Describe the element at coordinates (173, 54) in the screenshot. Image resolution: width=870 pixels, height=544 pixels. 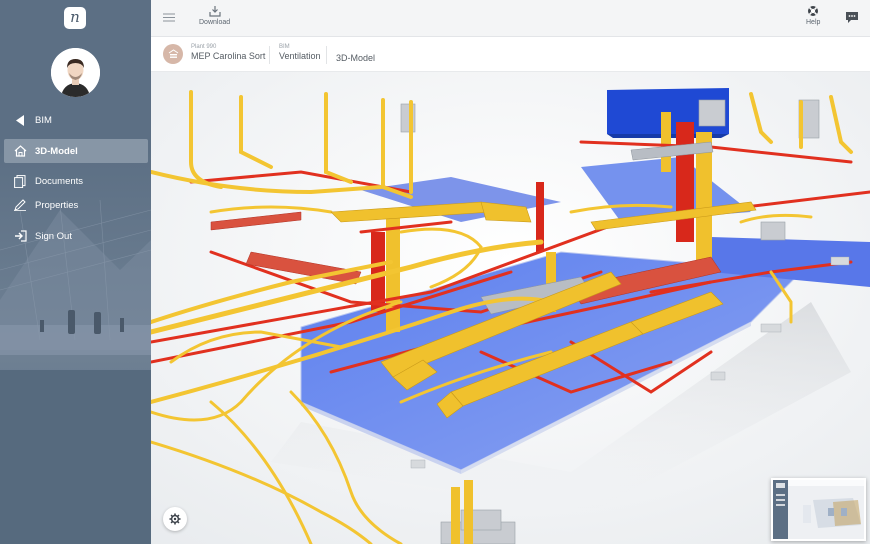
I see `project-building-icon` at that location.